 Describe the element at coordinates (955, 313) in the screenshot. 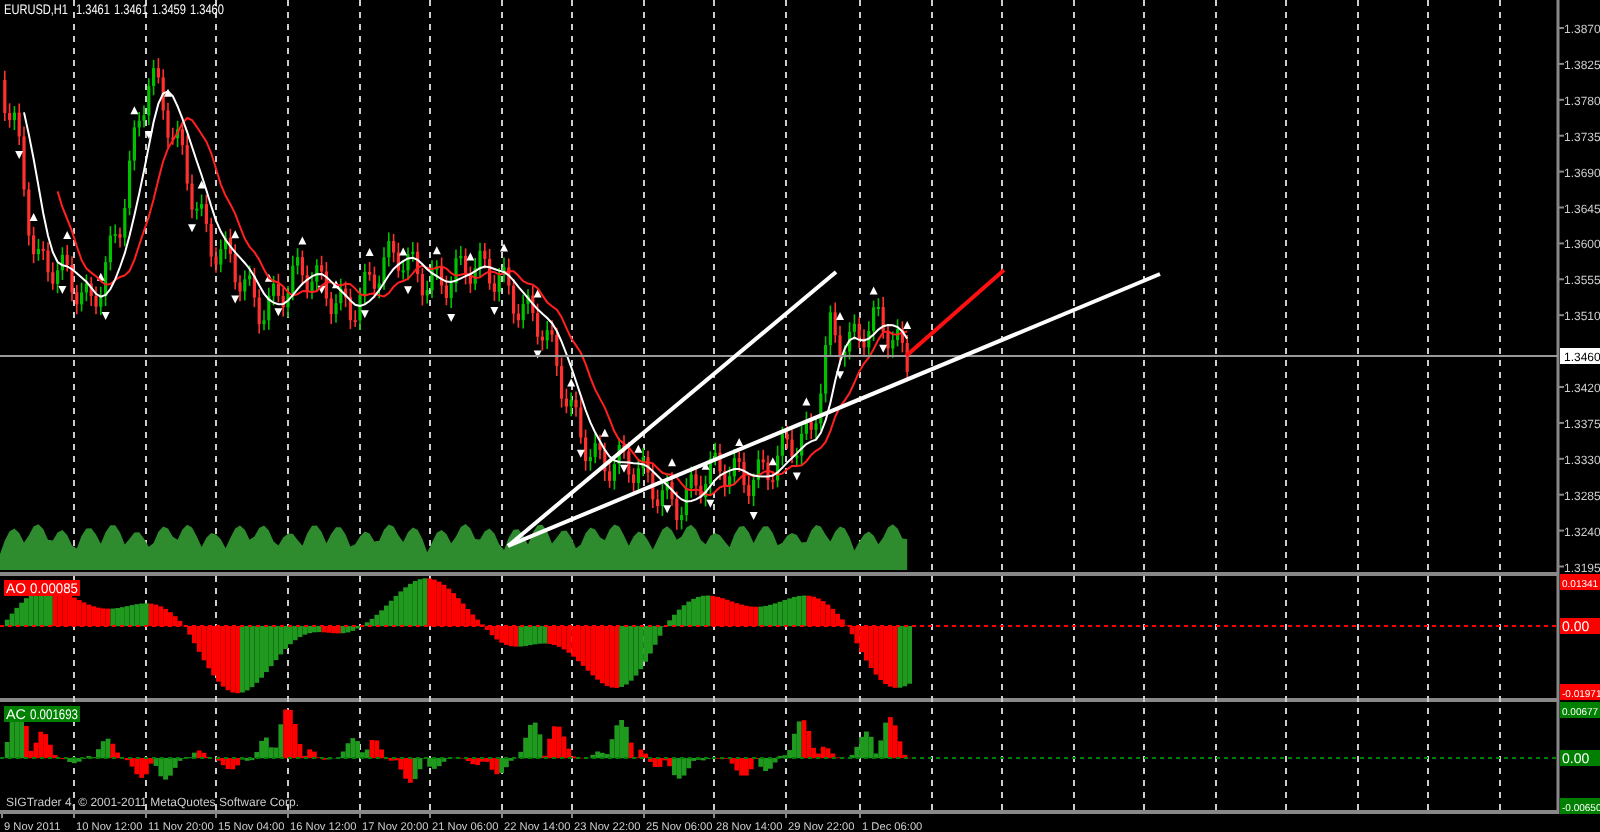

I see `trend-line` at that location.